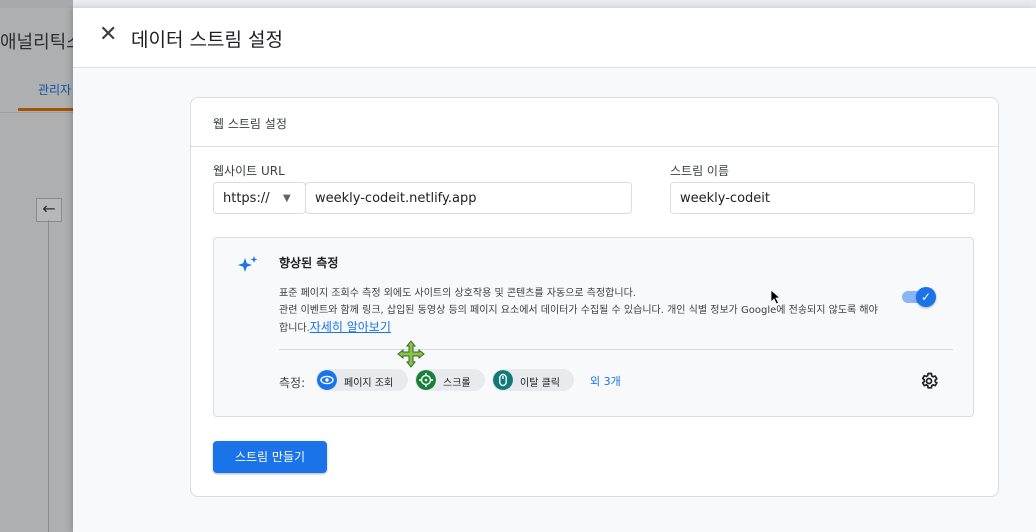 The image size is (1036, 532). What do you see at coordinates (36, 266) in the screenshot?
I see `overlay-scrim` at bounding box center [36, 266].